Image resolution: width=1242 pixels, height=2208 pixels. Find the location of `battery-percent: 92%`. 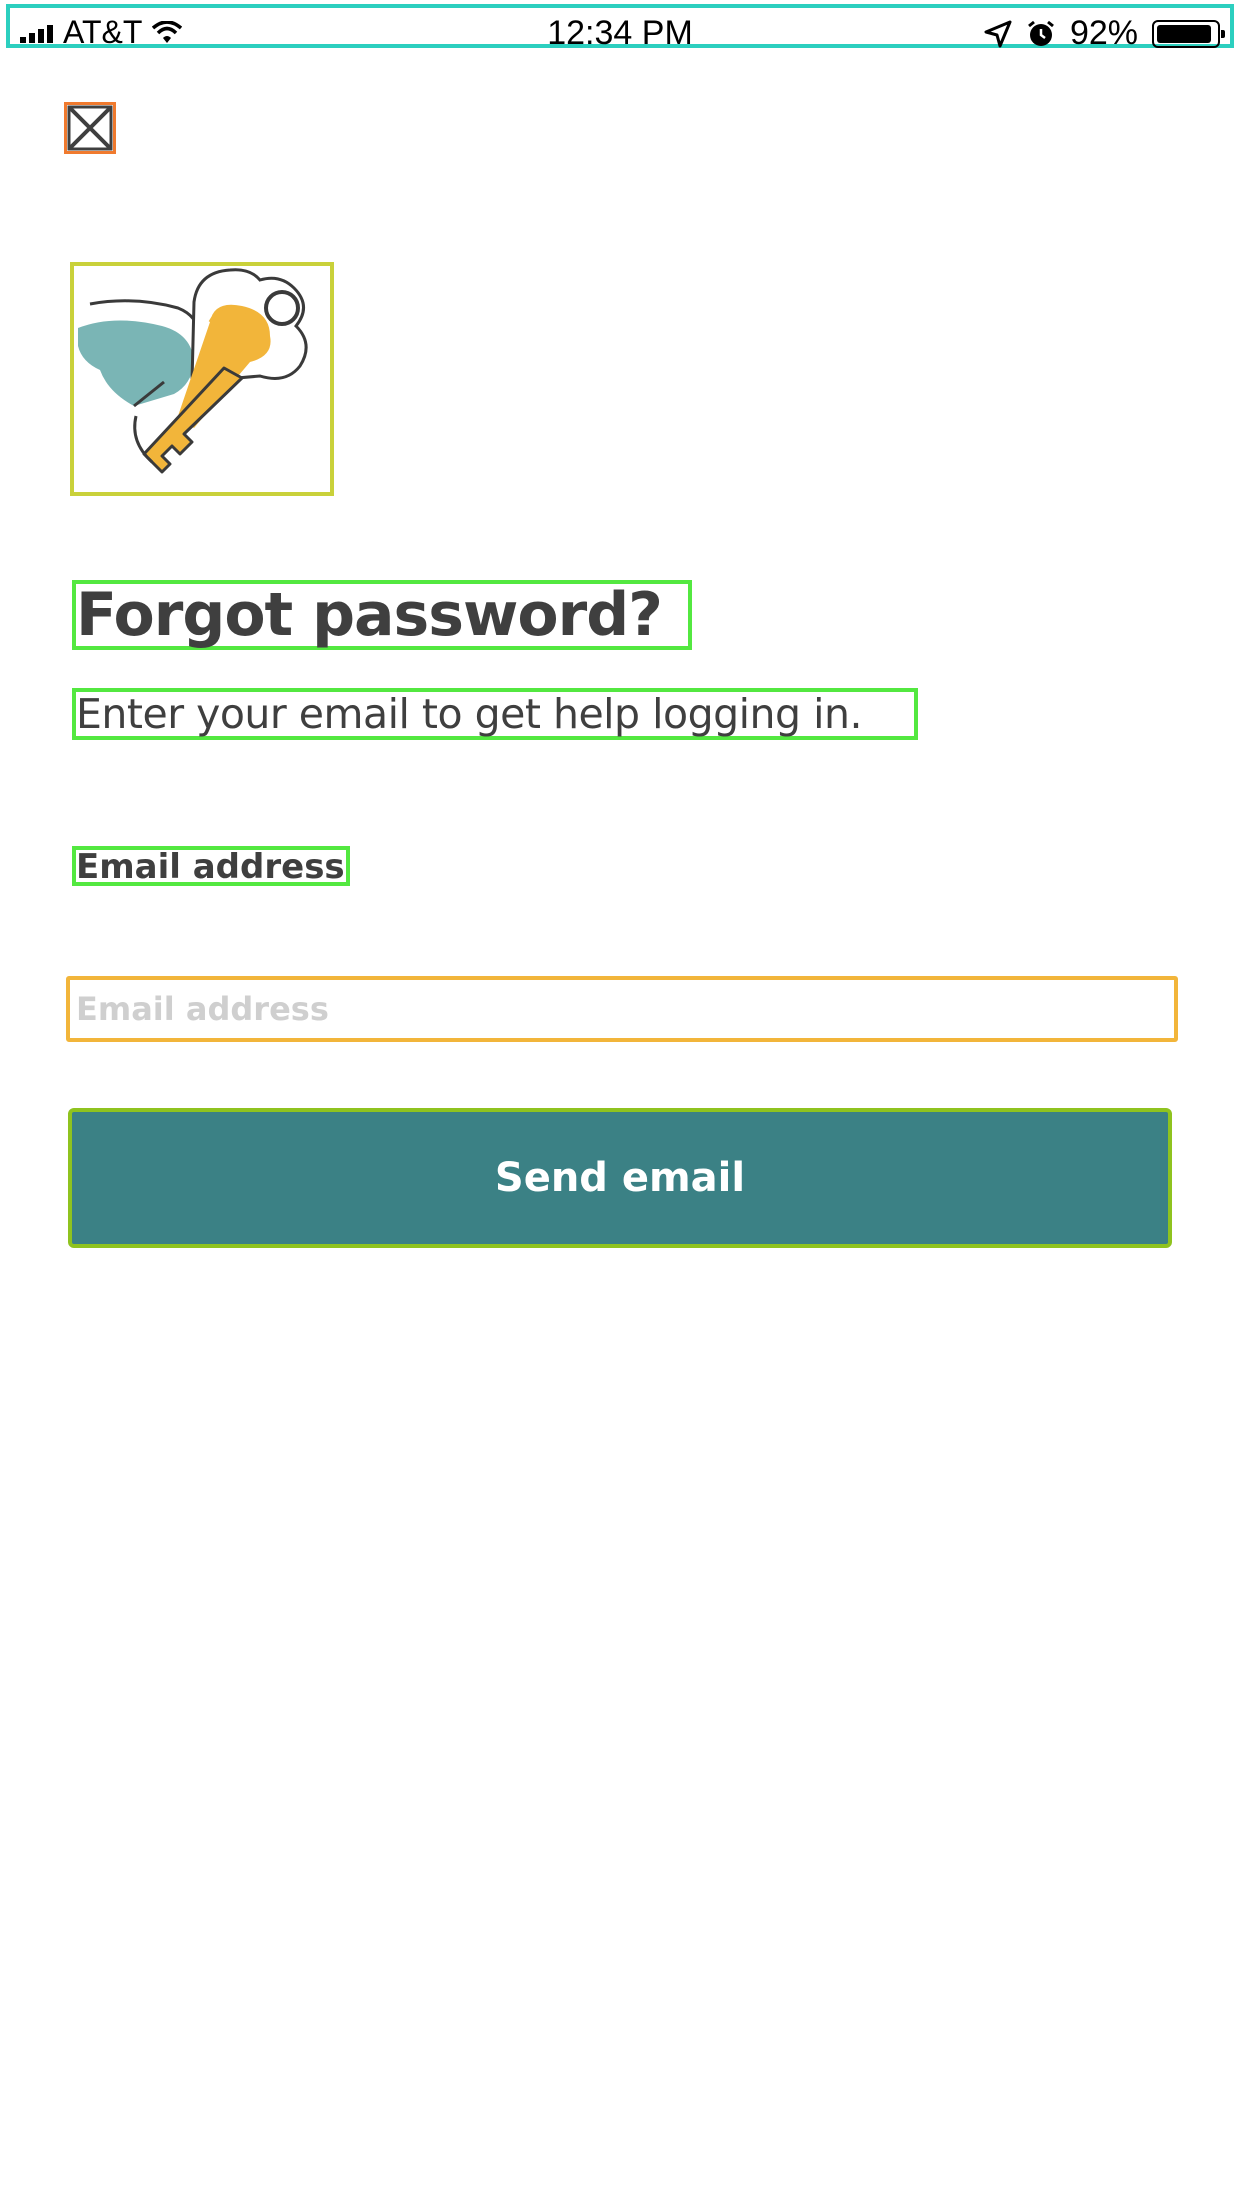

battery-percent: 92% is located at coordinates (1103, 33).